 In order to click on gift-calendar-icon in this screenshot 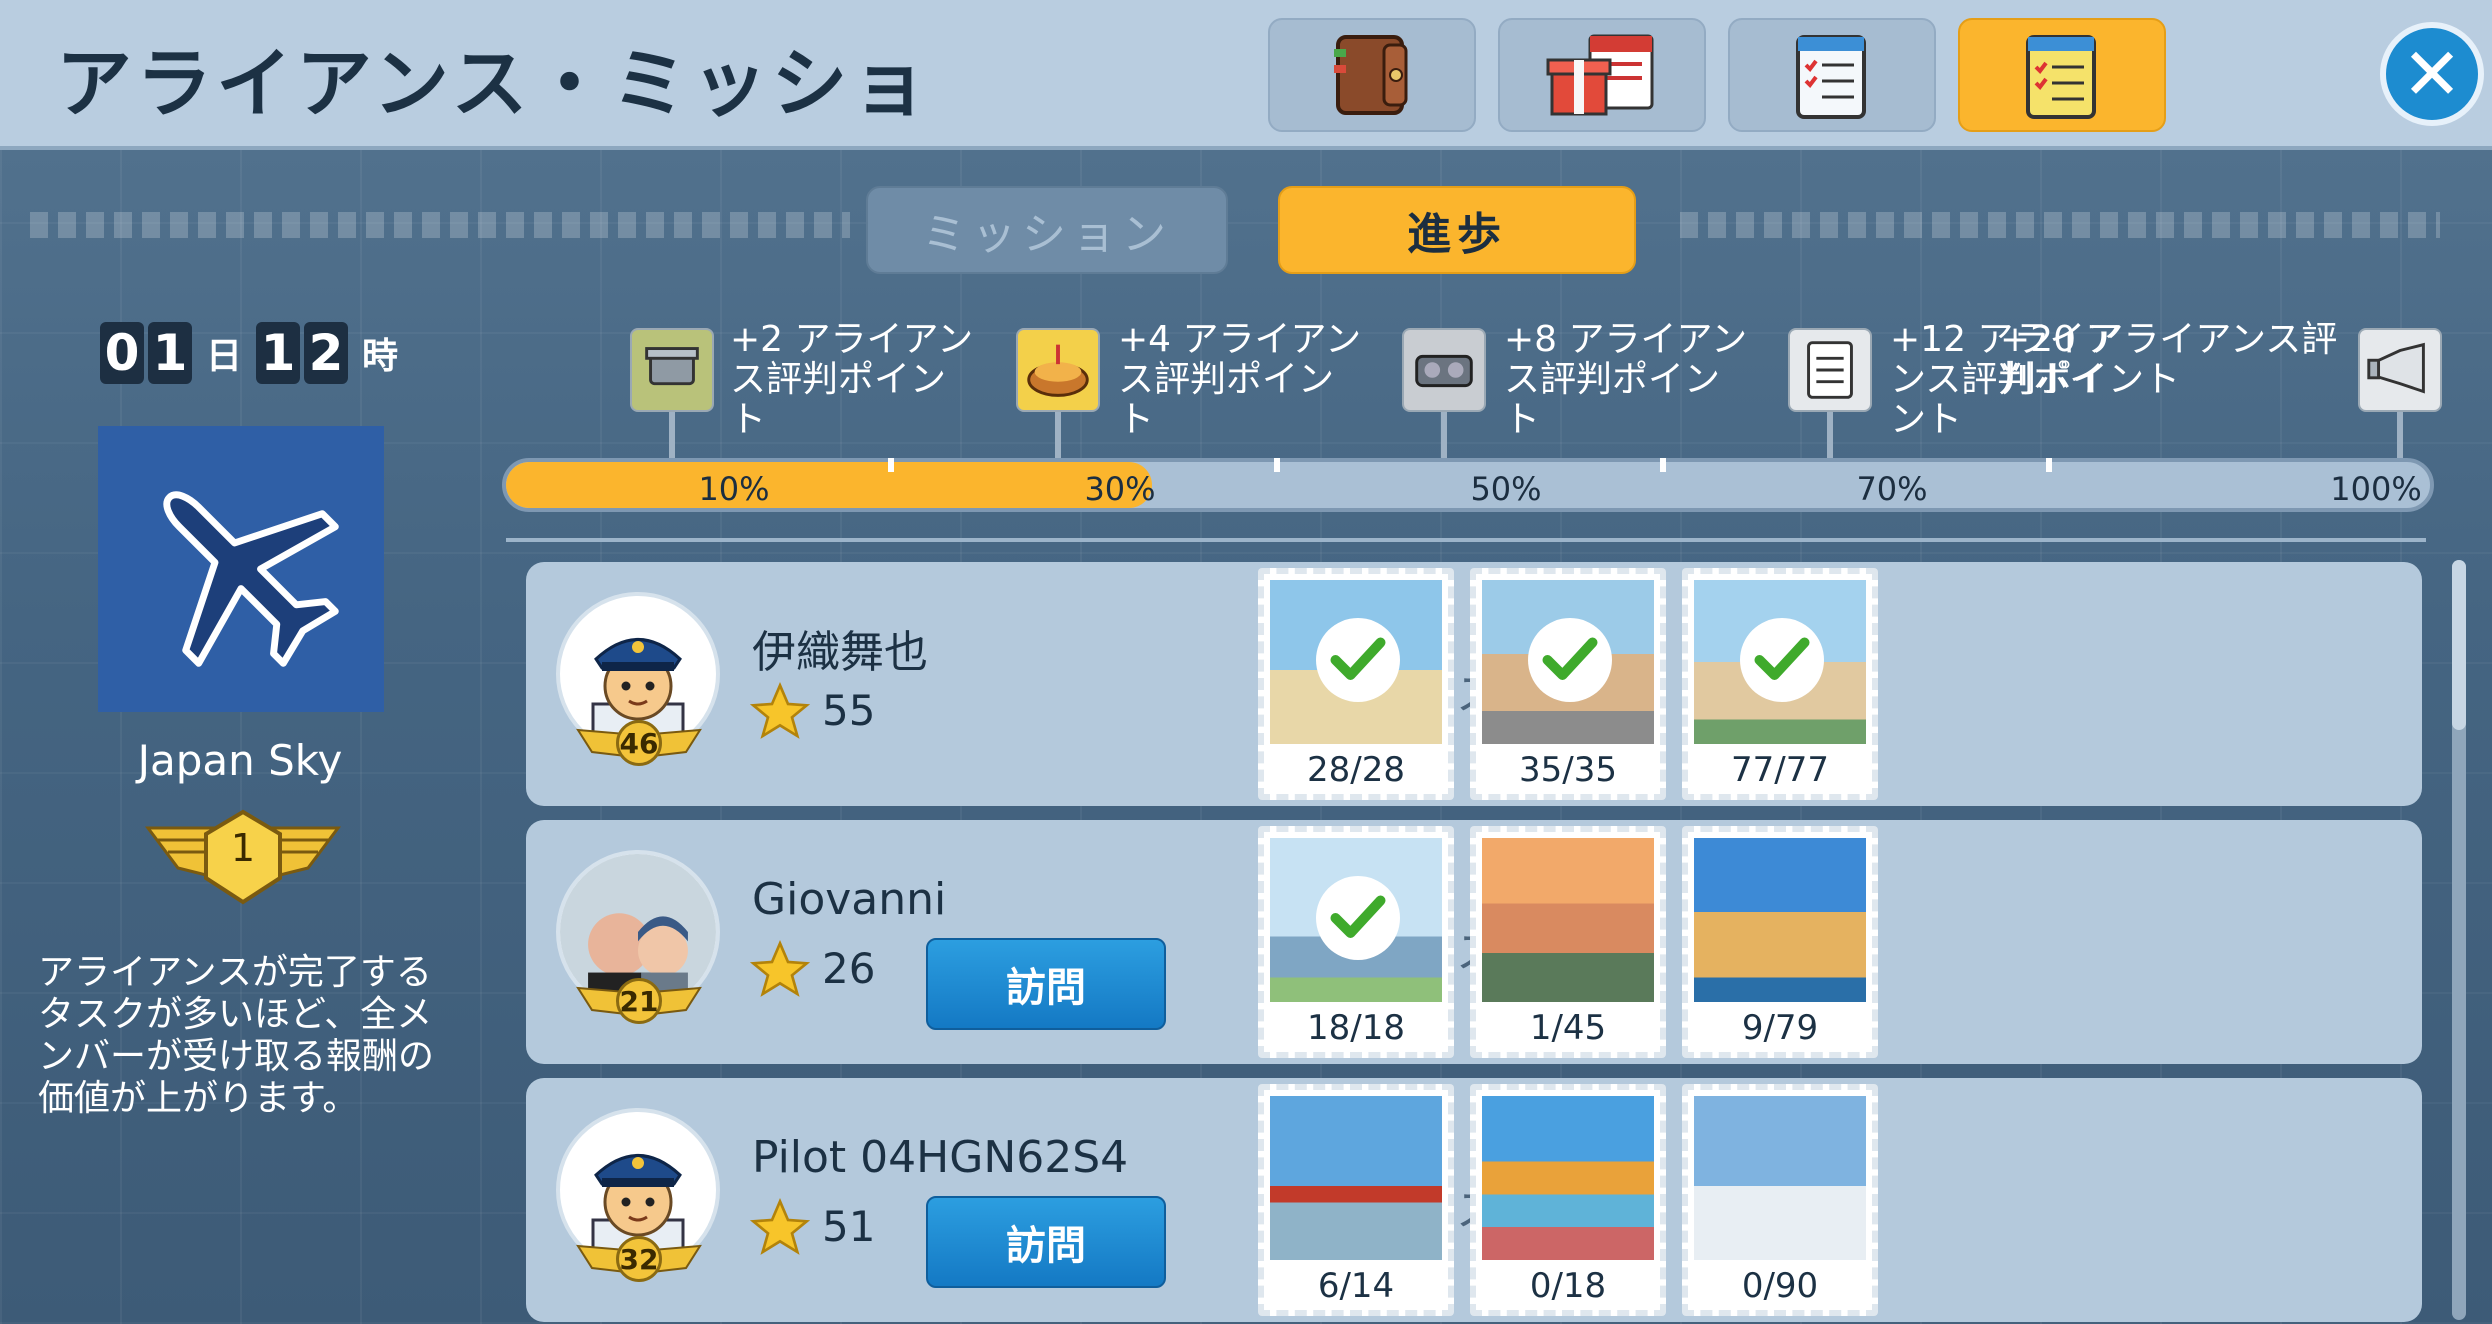, I will do `click(1600, 75)`.